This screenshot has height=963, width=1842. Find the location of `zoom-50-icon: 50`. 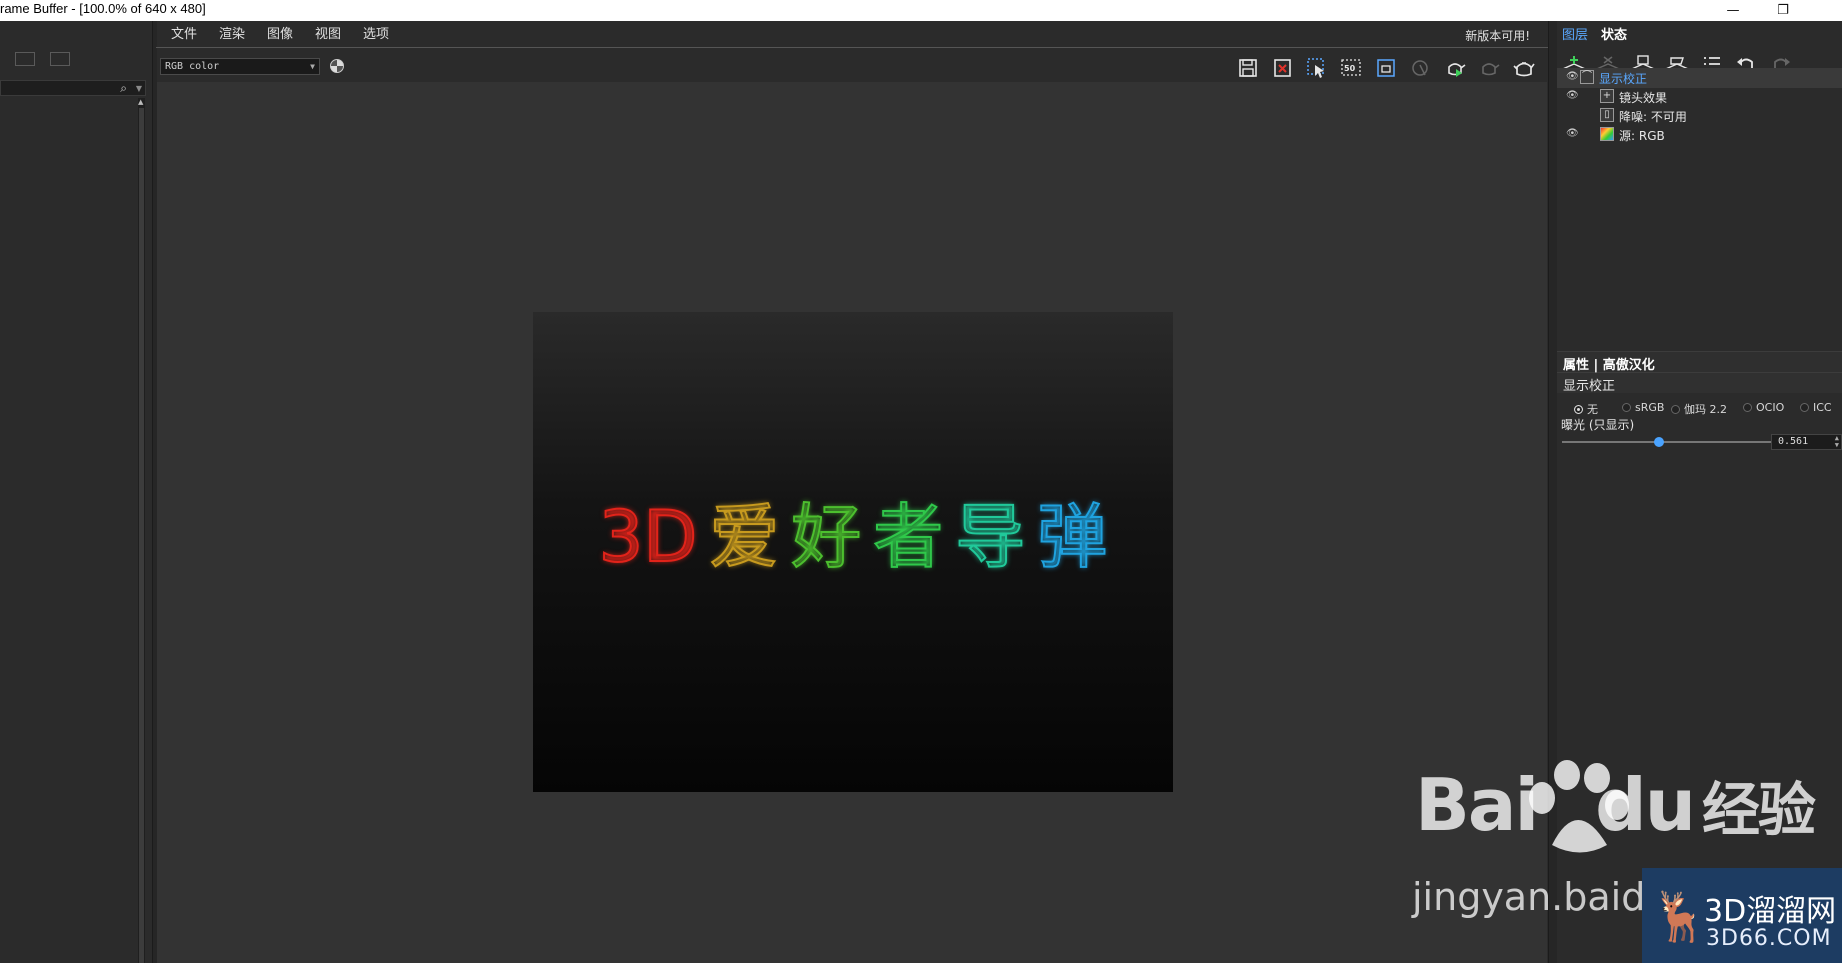

zoom-50-icon: 50 is located at coordinates (1351, 68).